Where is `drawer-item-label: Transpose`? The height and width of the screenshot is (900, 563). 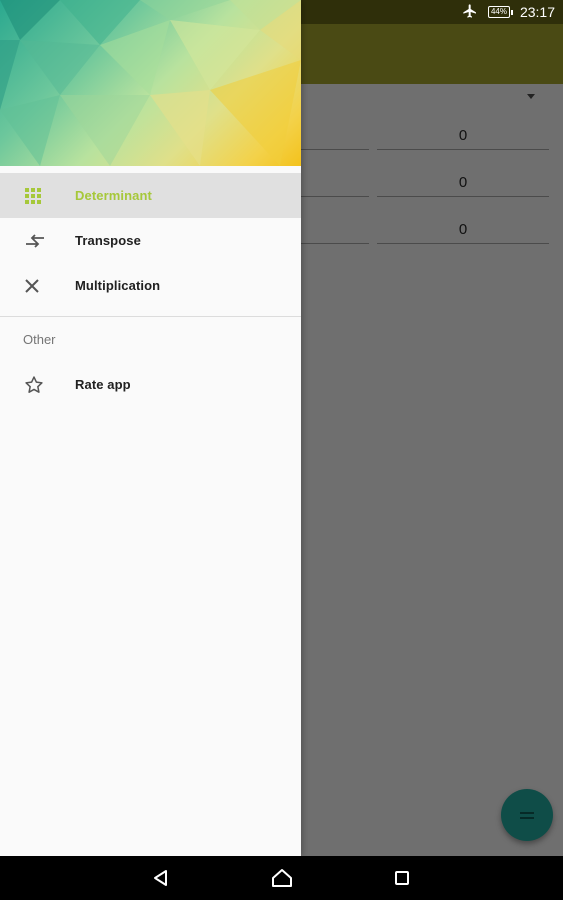 drawer-item-label: Transpose is located at coordinates (108, 240).